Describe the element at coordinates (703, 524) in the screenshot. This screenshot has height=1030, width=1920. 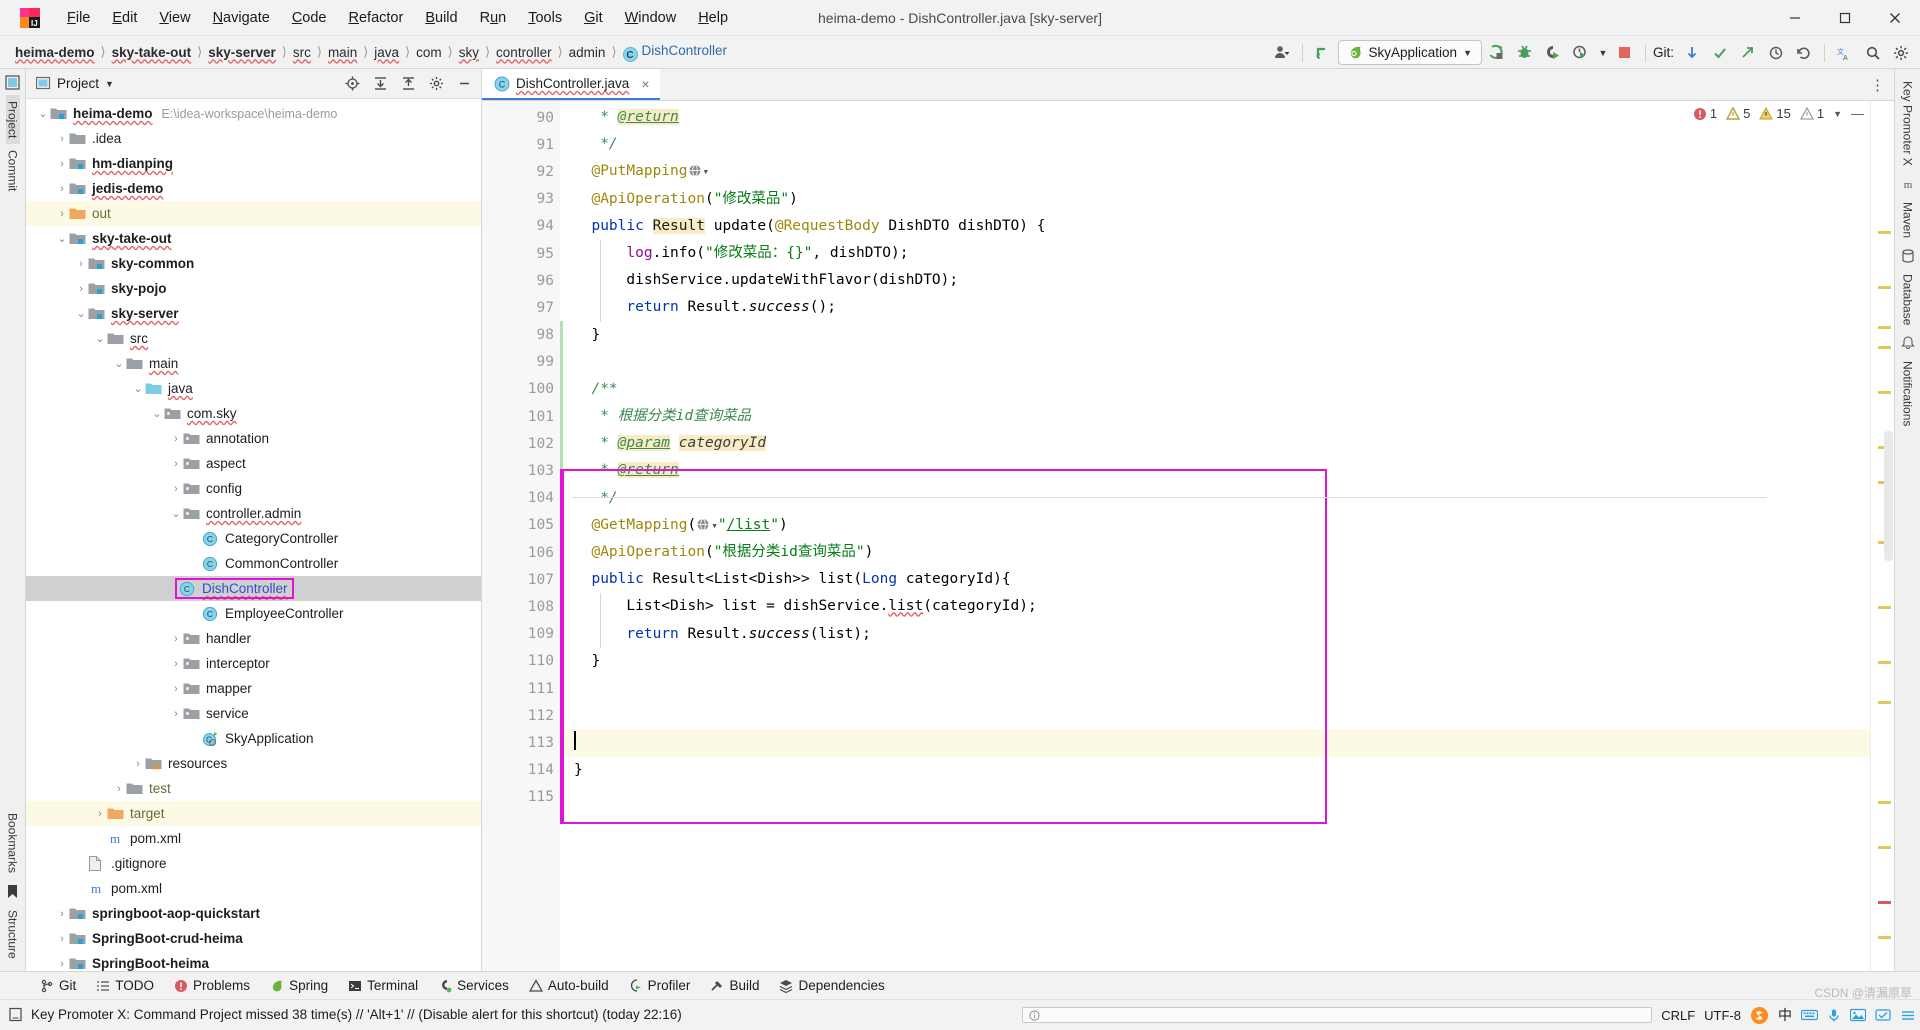
I see `web-mapping-icon` at that location.